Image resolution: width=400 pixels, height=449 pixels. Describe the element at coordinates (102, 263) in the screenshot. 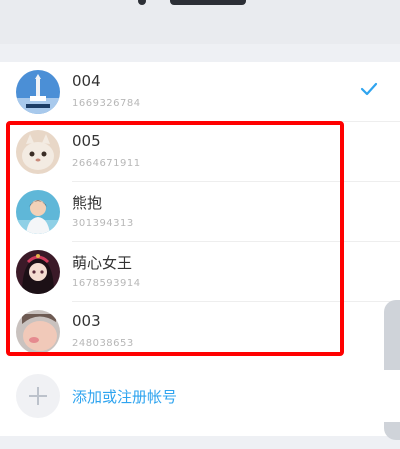

I see `account-name: 萌心女王` at that location.